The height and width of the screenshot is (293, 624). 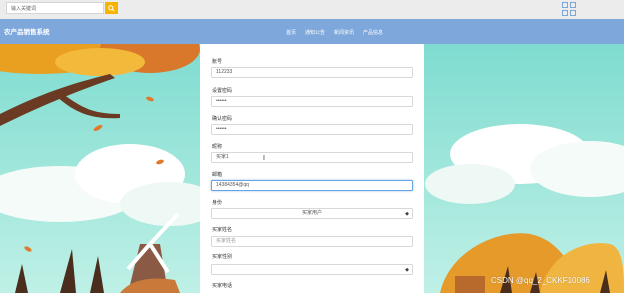 I want to click on nav-item-notices: 通知公告, so click(x=315, y=32).